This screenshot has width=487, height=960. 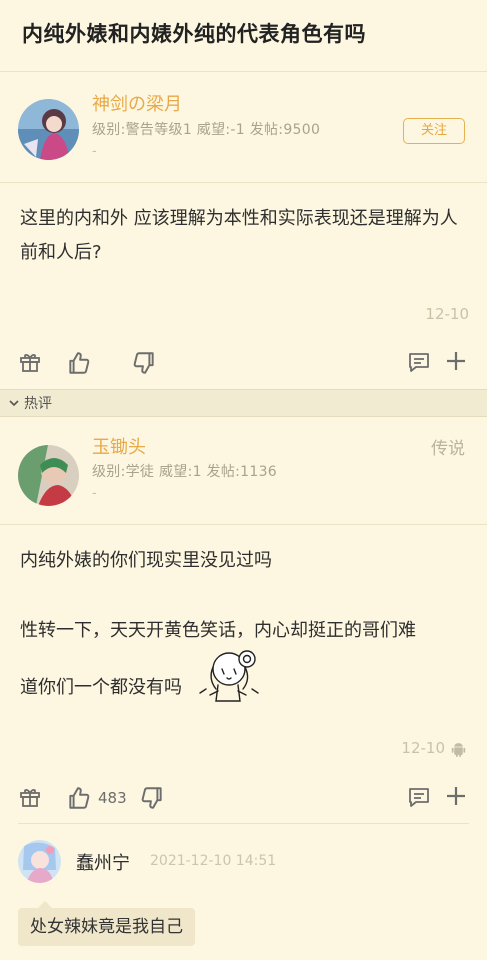 What do you see at coordinates (146, 560) in the screenshot?
I see `reply-line-1: 内纯外婊的你们现实里没见过吗` at bounding box center [146, 560].